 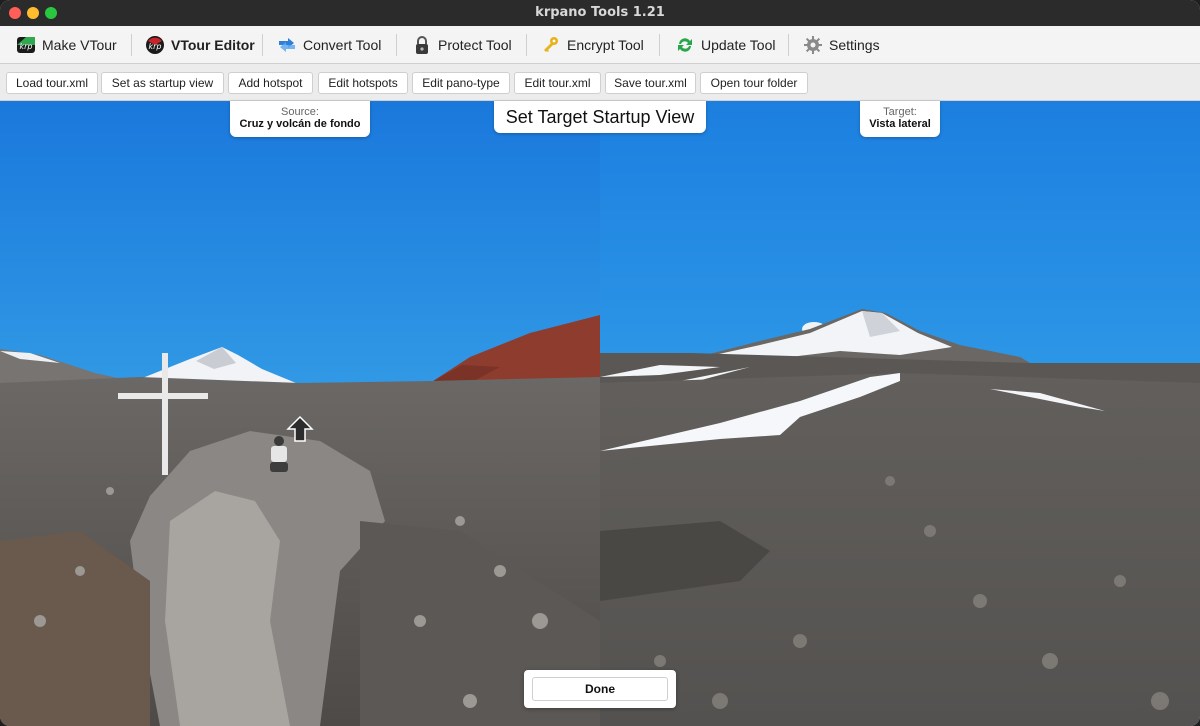 I want to click on tool-protect: Protect Tool, so click(x=462, y=45).